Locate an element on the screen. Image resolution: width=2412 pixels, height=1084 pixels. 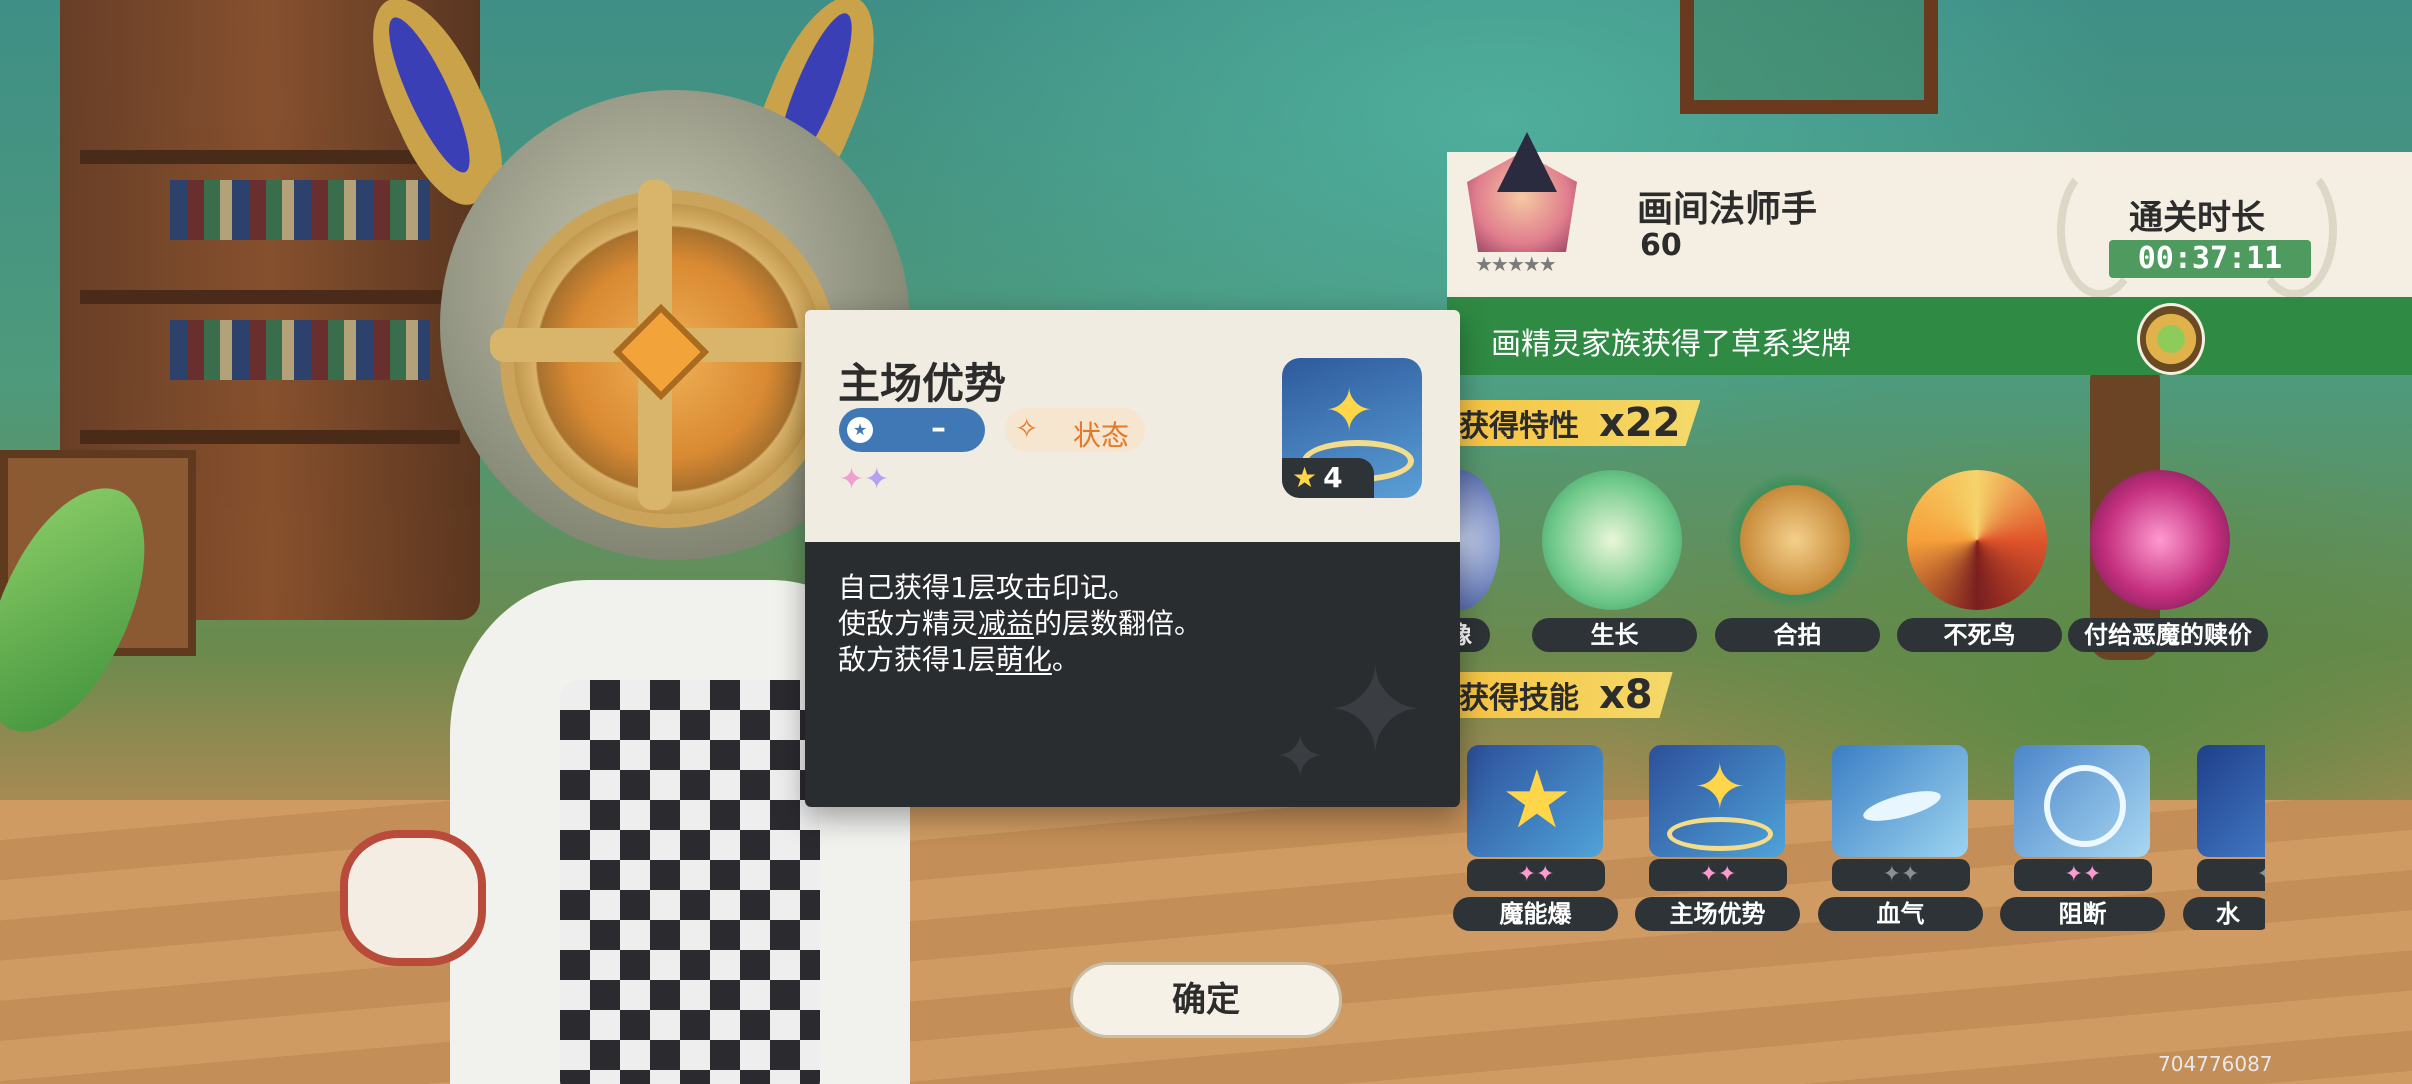
skill-category-pill: ✧ 状态 is located at coordinates (1075, 430).